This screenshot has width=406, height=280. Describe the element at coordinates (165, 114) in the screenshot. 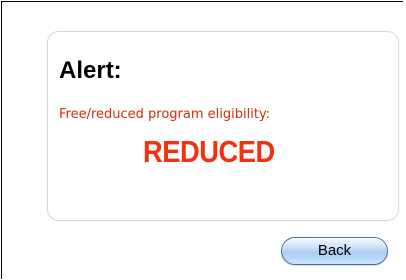

I see `eligibility-label: Free/reduced program eligibility:` at that location.